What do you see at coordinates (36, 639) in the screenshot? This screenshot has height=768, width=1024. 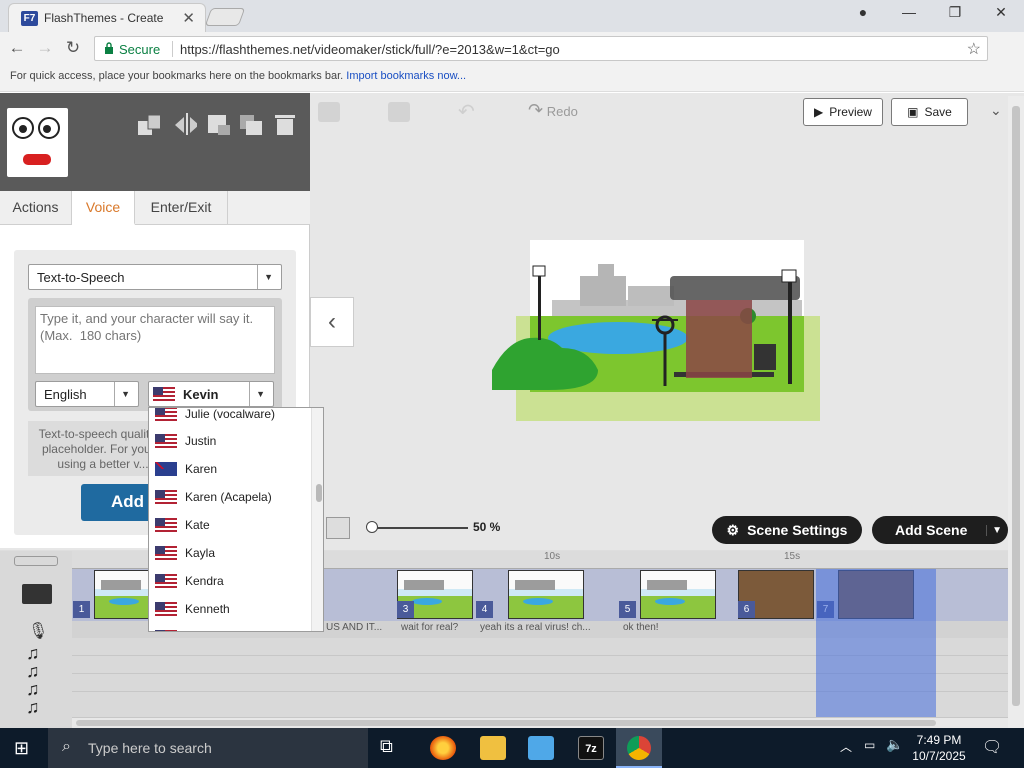 I see `timeline-sidebar: 🎙 ♫ ♫ ♫ ♫` at bounding box center [36, 639].